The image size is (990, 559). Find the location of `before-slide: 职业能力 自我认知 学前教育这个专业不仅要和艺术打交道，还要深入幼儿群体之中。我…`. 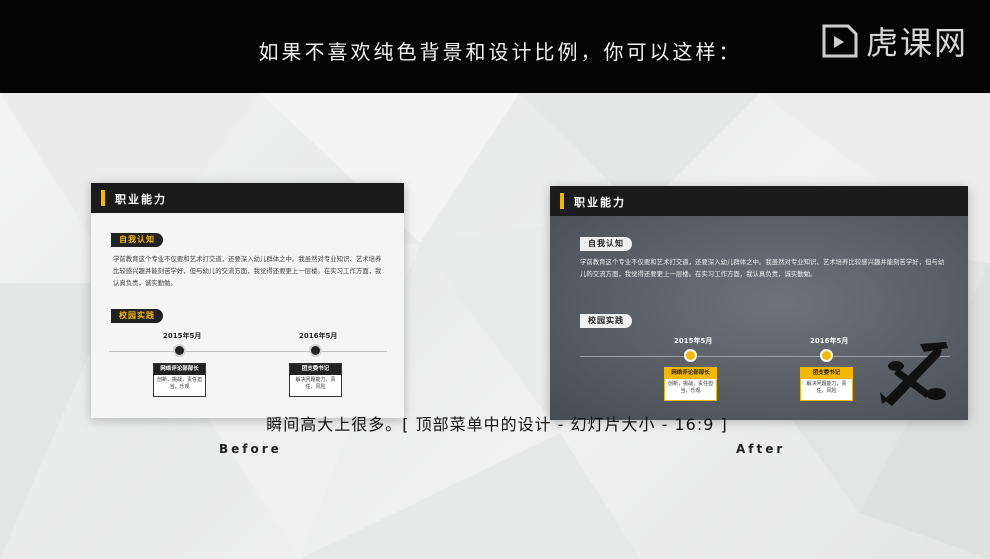

before-slide: 职业能力 自我认知 学前教育这个专业不仅要和艺术打交道，还要深入幼儿群体之中。我… is located at coordinates (247, 300).